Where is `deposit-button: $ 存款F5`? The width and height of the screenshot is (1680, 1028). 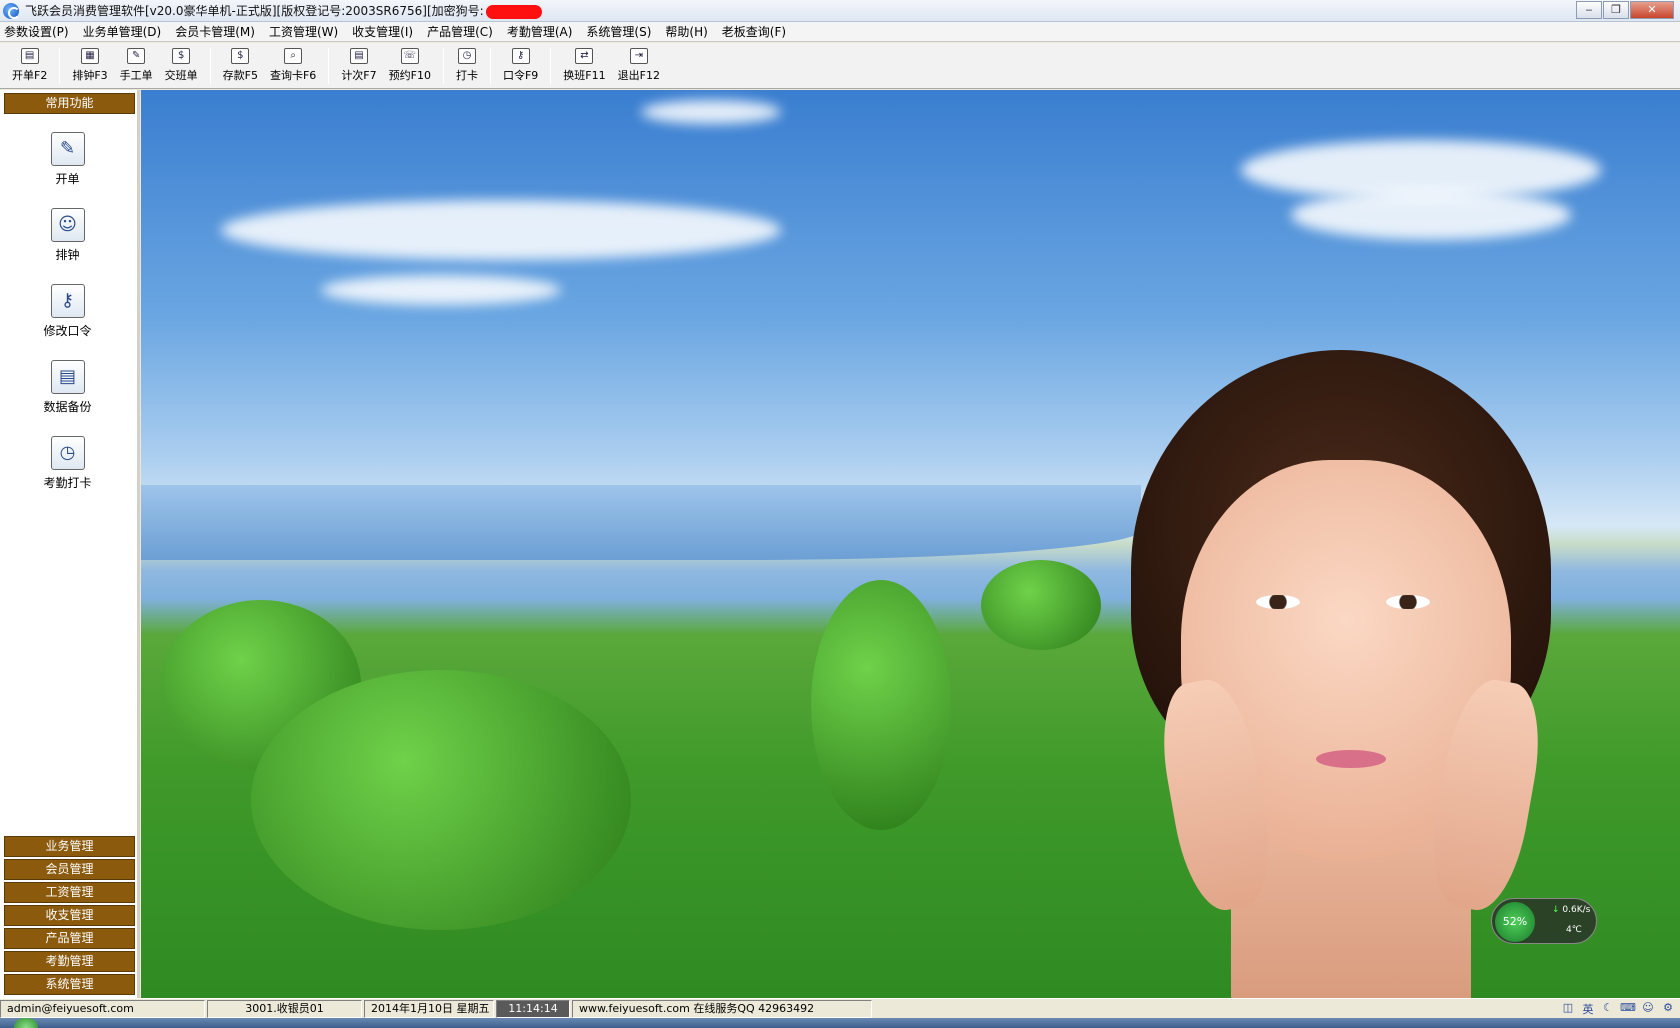
deposit-button: $ 存款F5 is located at coordinates (240, 66).